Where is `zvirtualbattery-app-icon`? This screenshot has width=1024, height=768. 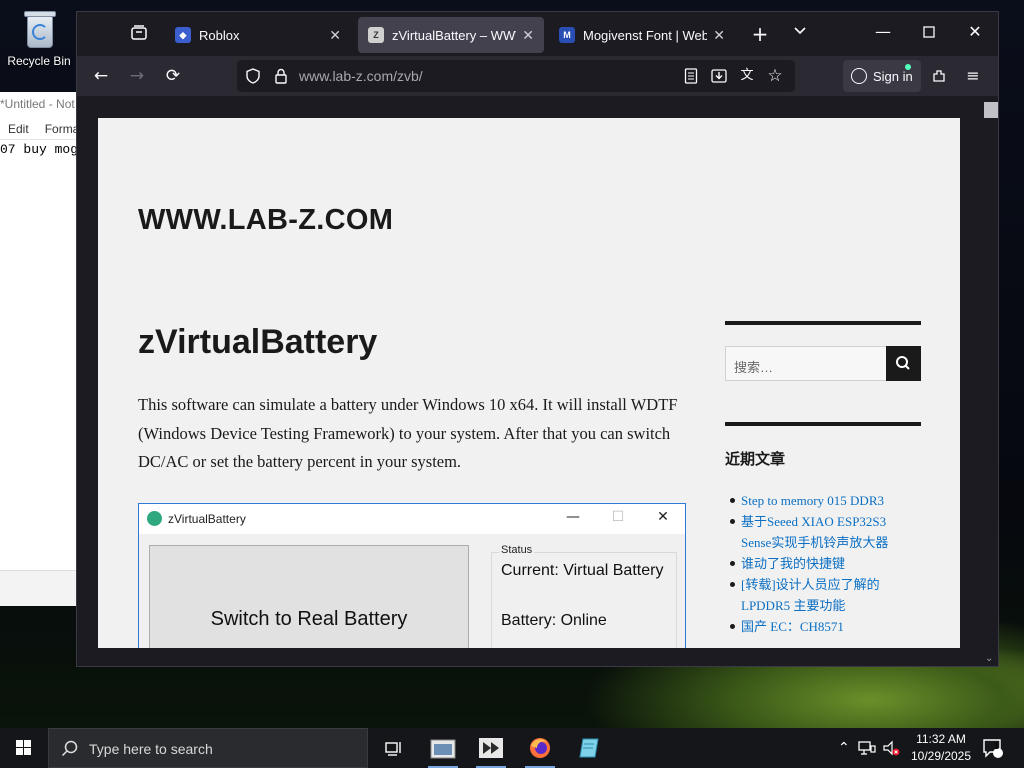 zvirtualbattery-app-icon is located at coordinates (154, 518).